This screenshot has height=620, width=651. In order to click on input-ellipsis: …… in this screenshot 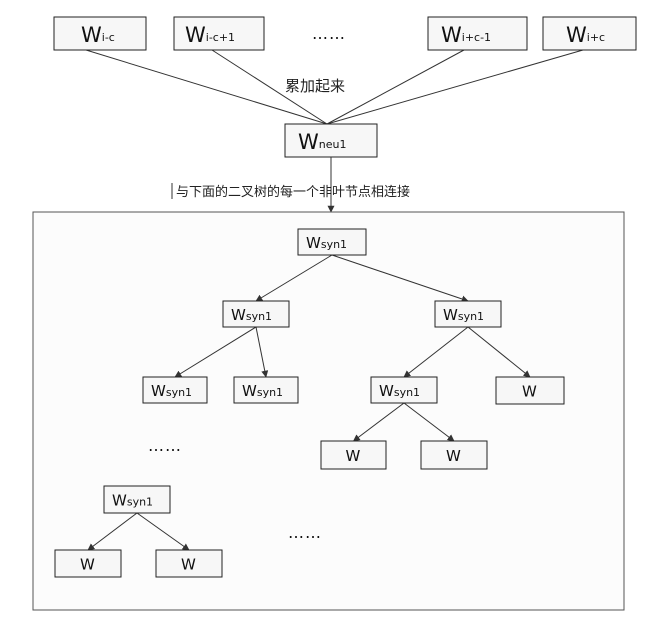, I will do `click(329, 33)`.